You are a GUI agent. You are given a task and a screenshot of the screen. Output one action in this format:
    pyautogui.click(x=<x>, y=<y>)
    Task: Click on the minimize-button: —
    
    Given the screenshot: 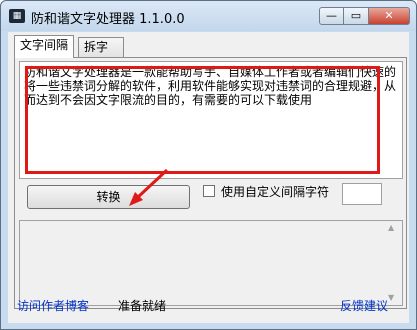 What is the action you would take?
    pyautogui.click(x=331, y=16)
    